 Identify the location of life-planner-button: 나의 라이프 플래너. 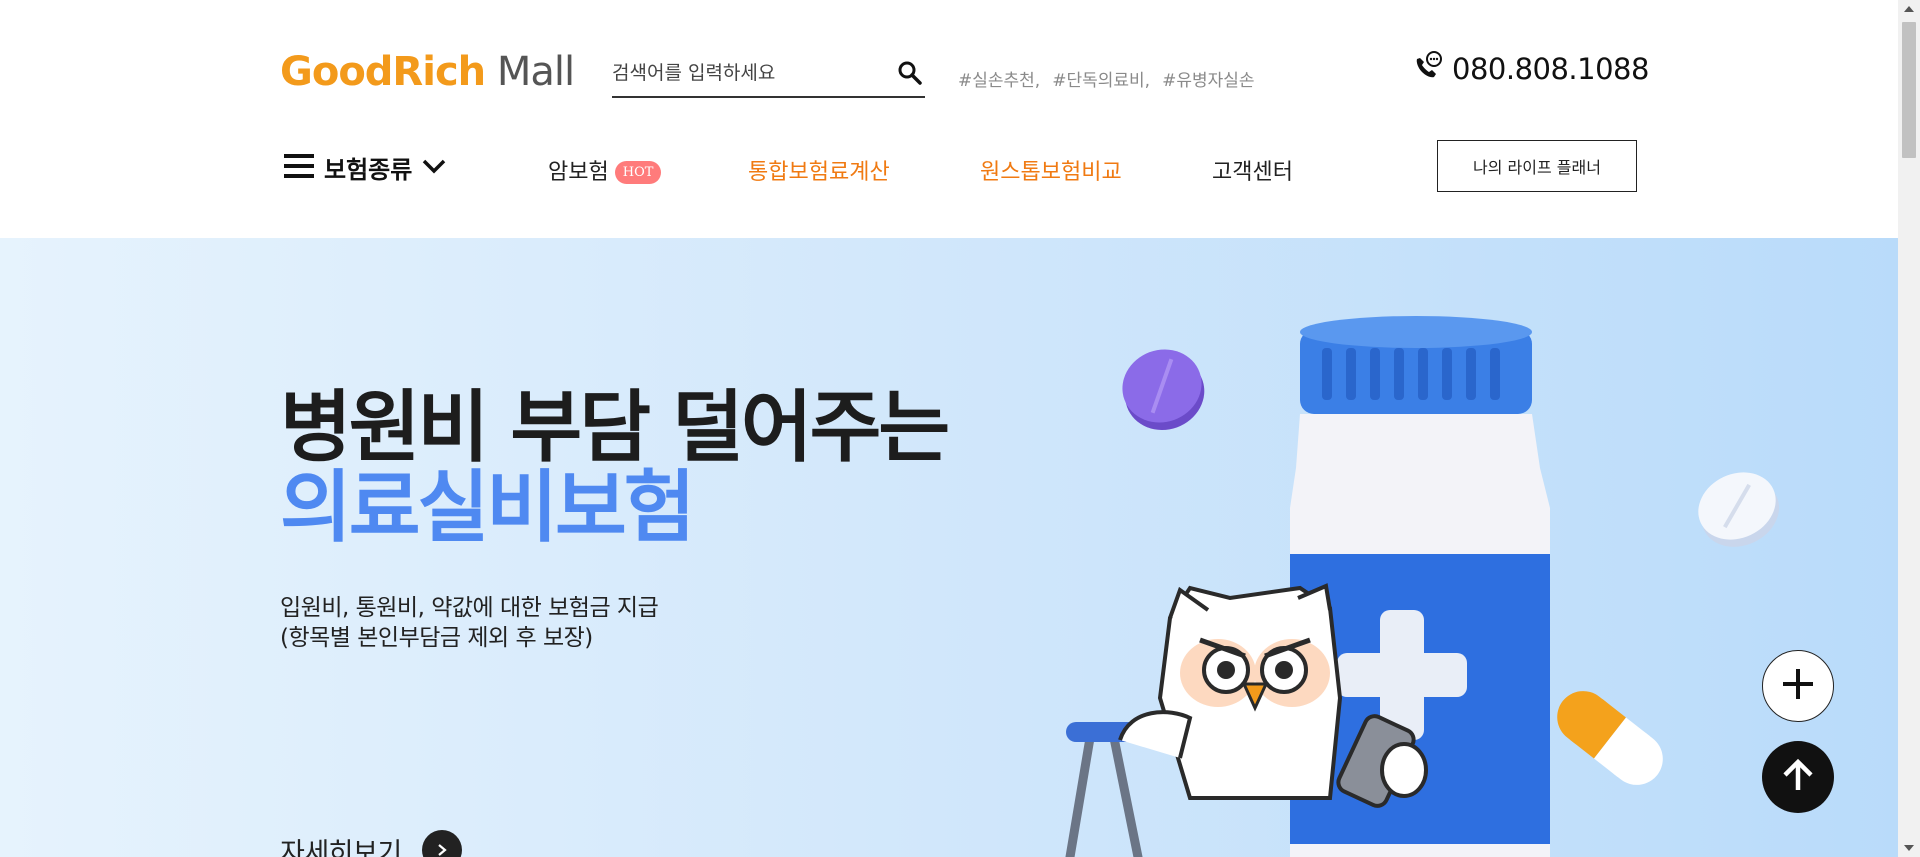
(1537, 166).